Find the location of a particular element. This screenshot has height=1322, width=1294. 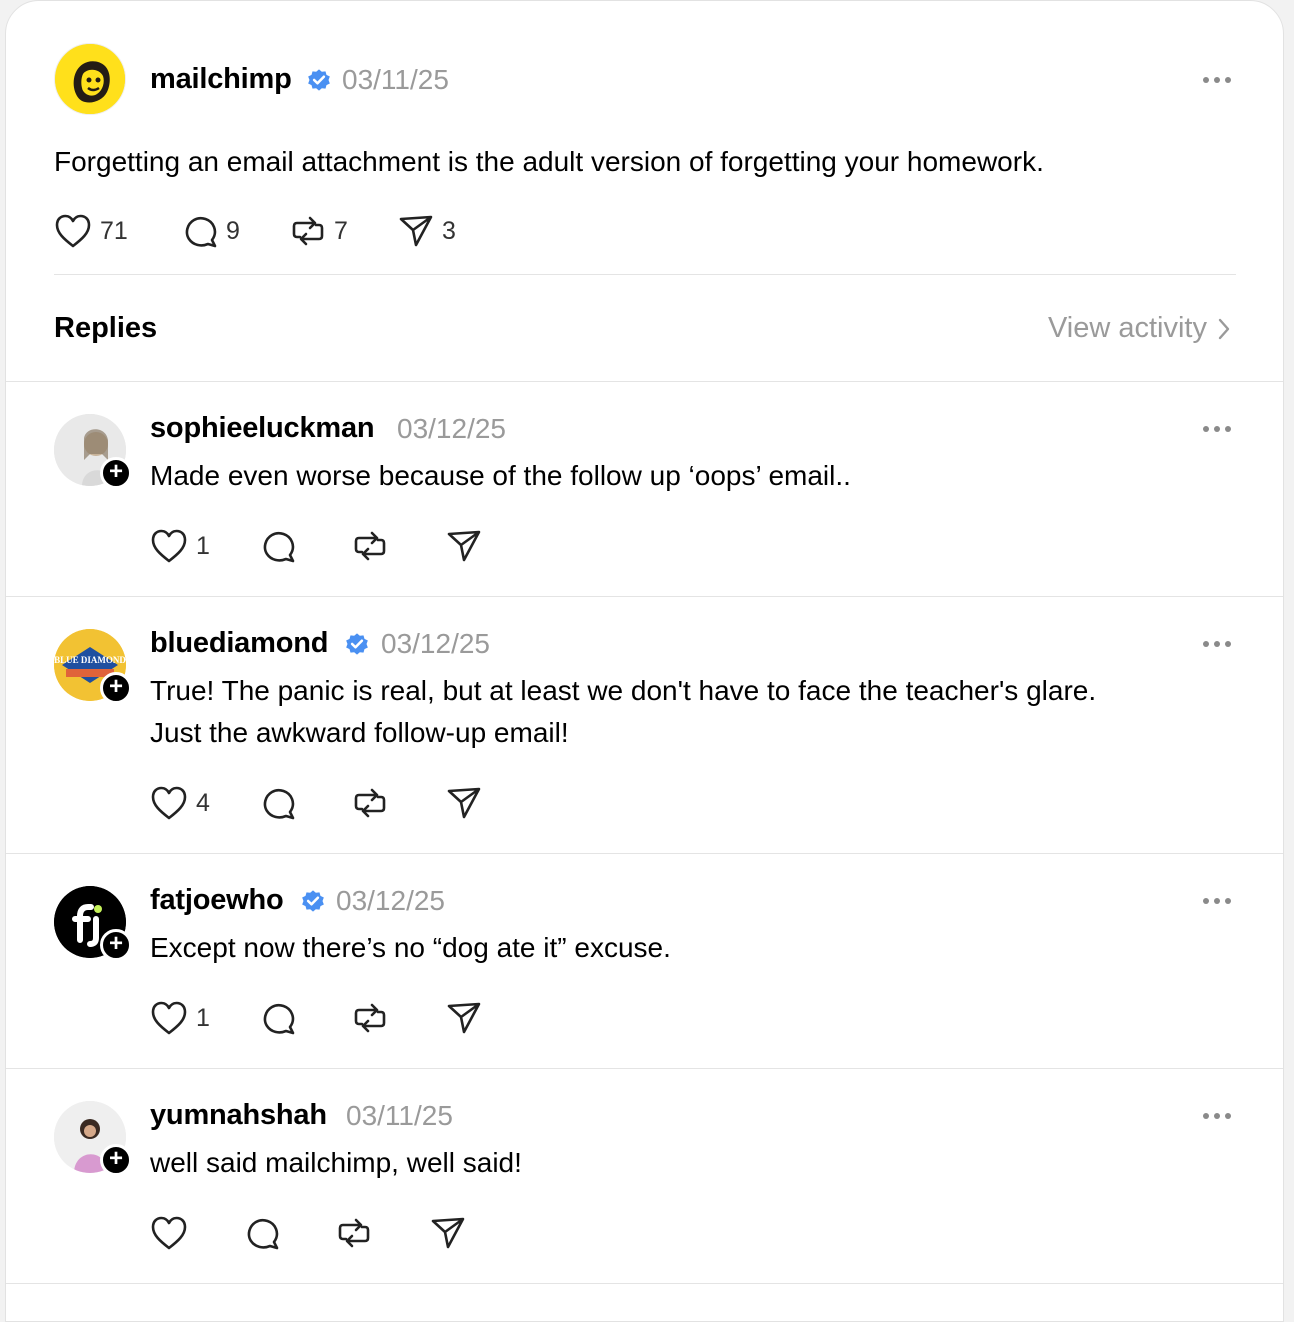

view-activity-link: View activity is located at coordinates (1139, 328).